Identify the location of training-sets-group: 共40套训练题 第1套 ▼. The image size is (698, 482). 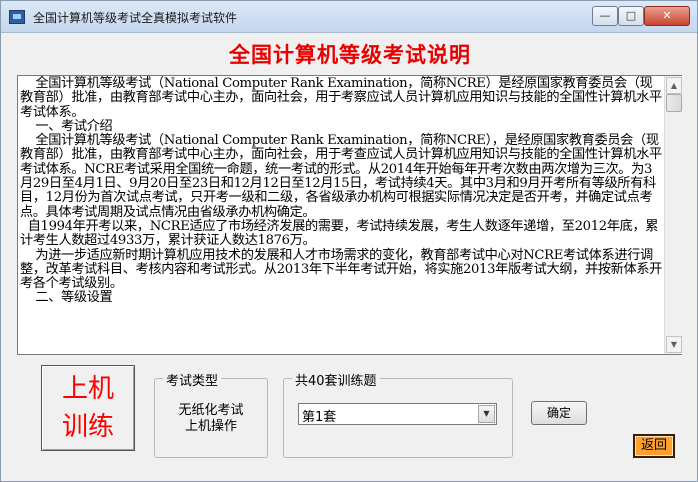
(398, 414).